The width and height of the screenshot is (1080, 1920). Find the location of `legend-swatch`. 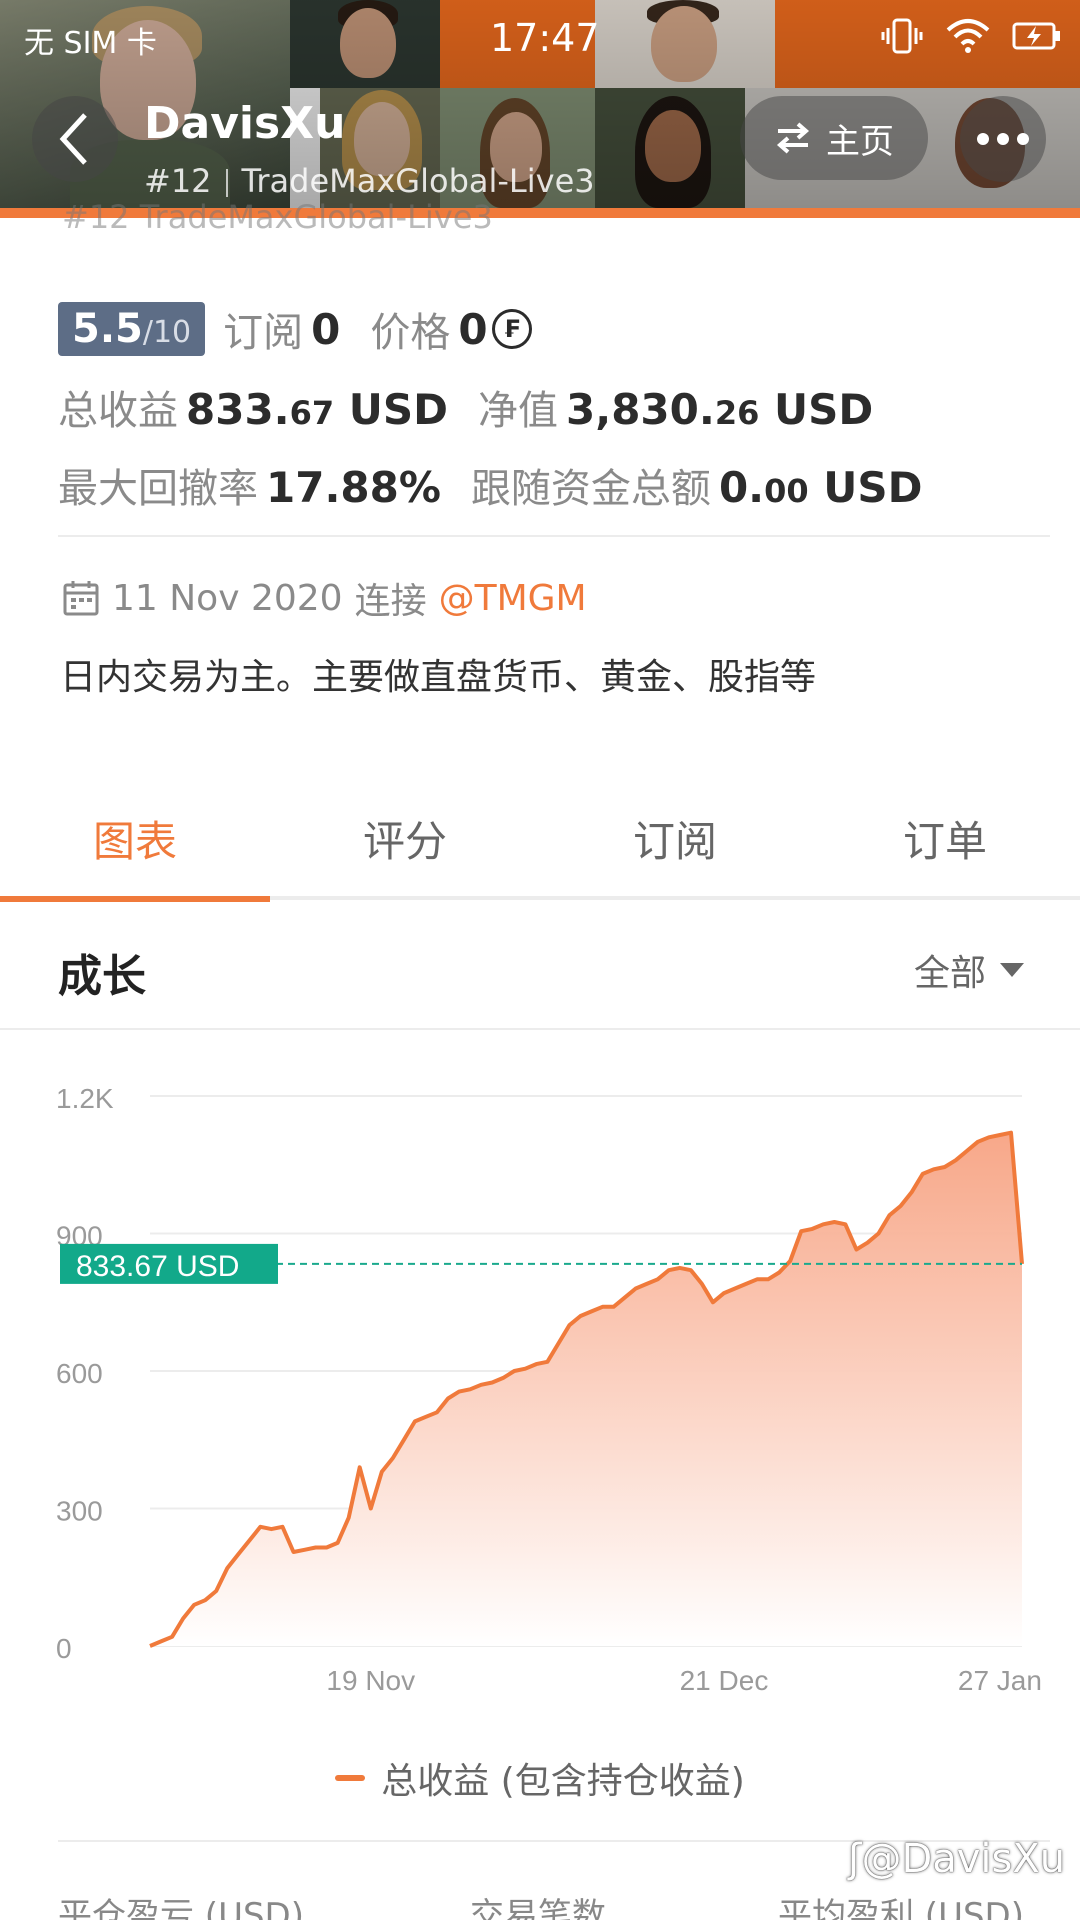

legend-swatch is located at coordinates (350, 1778).